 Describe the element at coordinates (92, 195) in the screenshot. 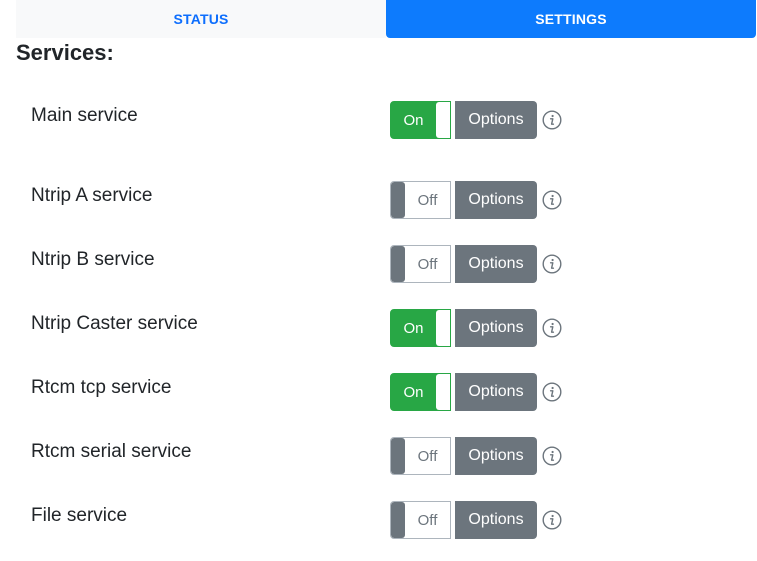

I see `service-label: Ntrip A service` at that location.